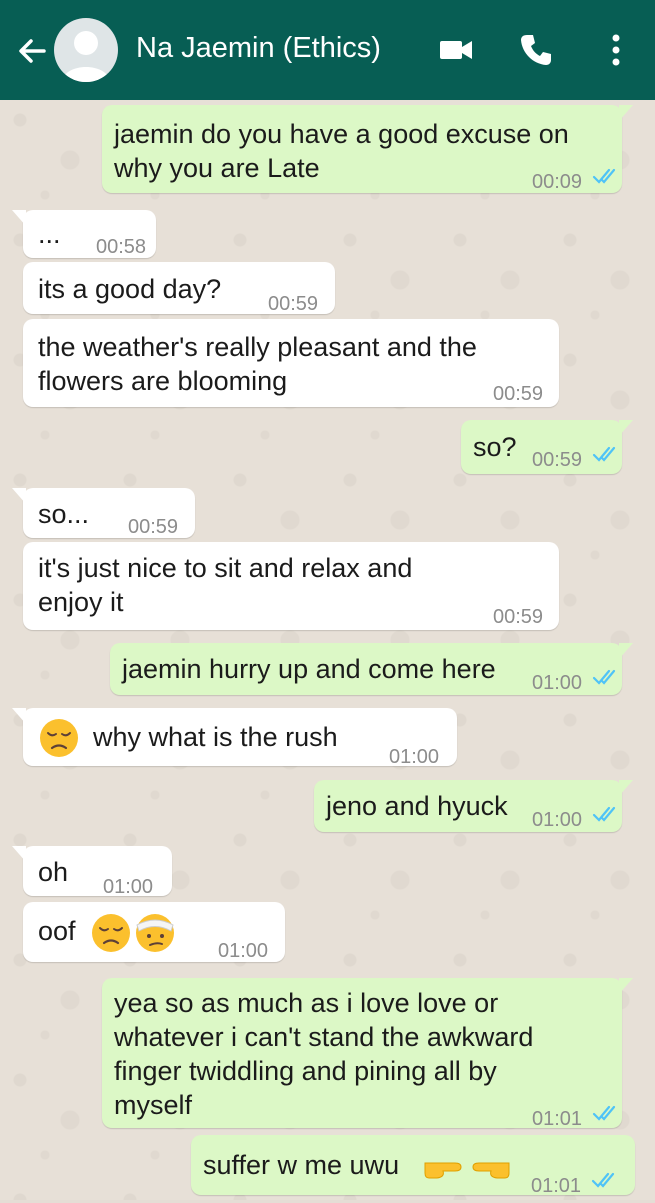  I want to click on incoming-message: ... 00:58, so click(84, 234).